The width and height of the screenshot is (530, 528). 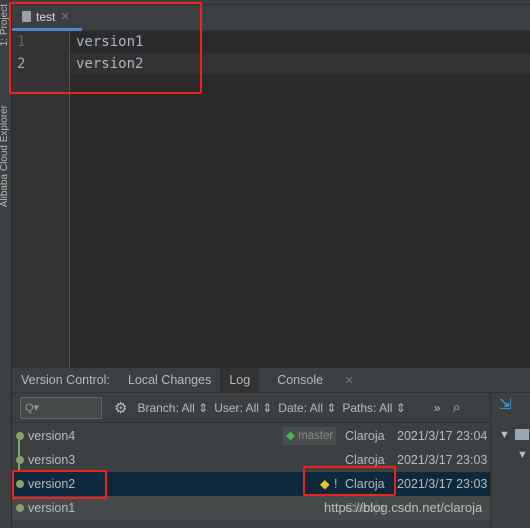 I want to click on commit-message: version4, so click(x=52, y=436).